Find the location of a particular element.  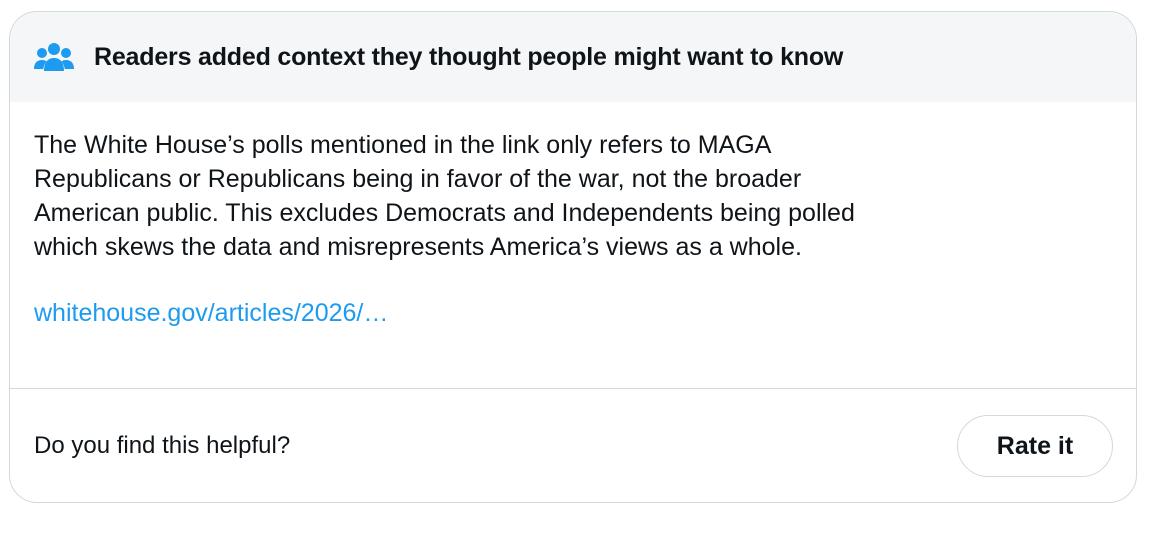

people-group-icon is located at coordinates (54, 57).